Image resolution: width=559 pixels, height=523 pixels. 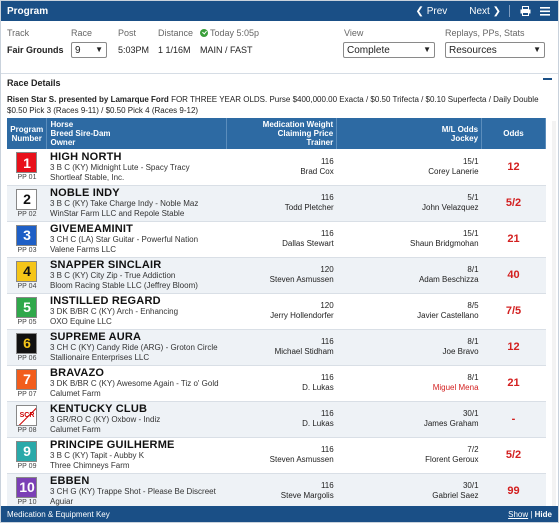 What do you see at coordinates (34, 83) in the screenshot?
I see `race-details-heading: Race Details` at bounding box center [34, 83].